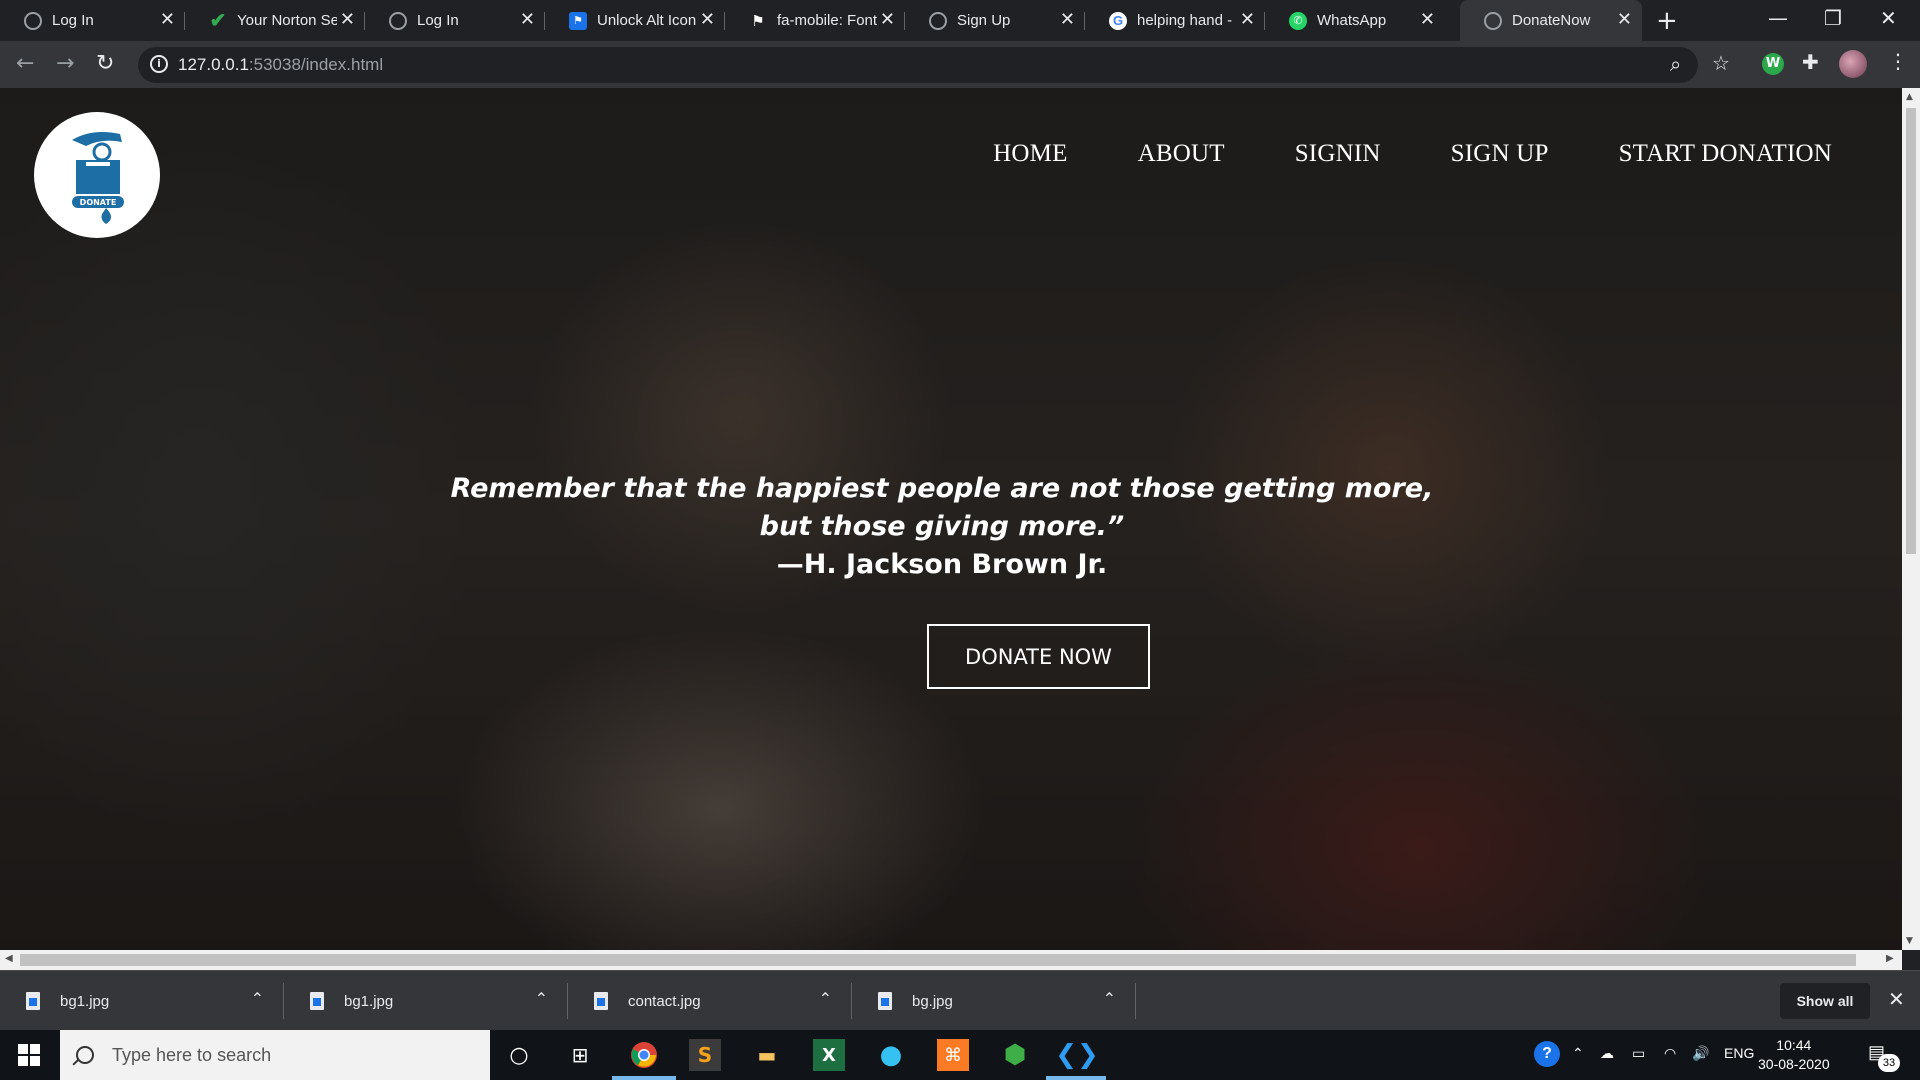 This screenshot has height=1080, width=1920. I want to click on bookmark-star-icon: ☆, so click(1721, 63).